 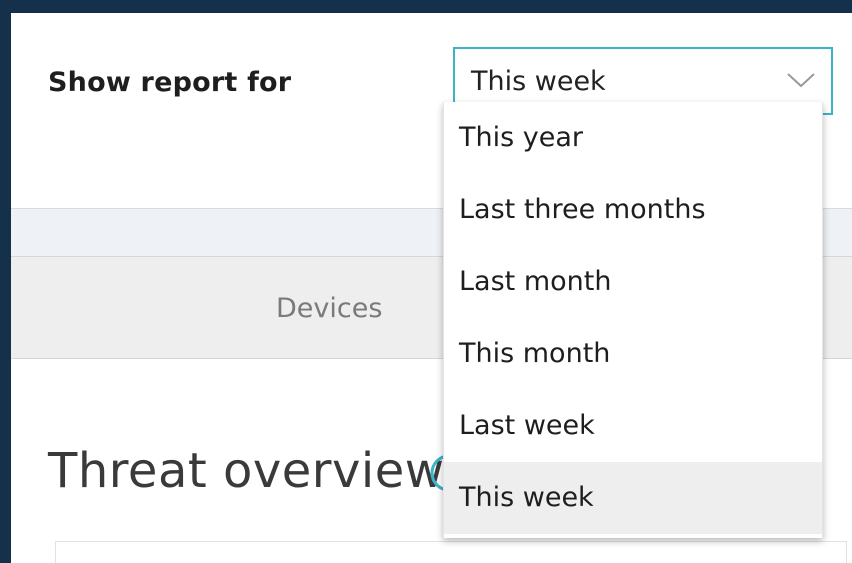 What do you see at coordinates (538, 81) in the screenshot?
I see `report-period-selected-value: This week` at bounding box center [538, 81].